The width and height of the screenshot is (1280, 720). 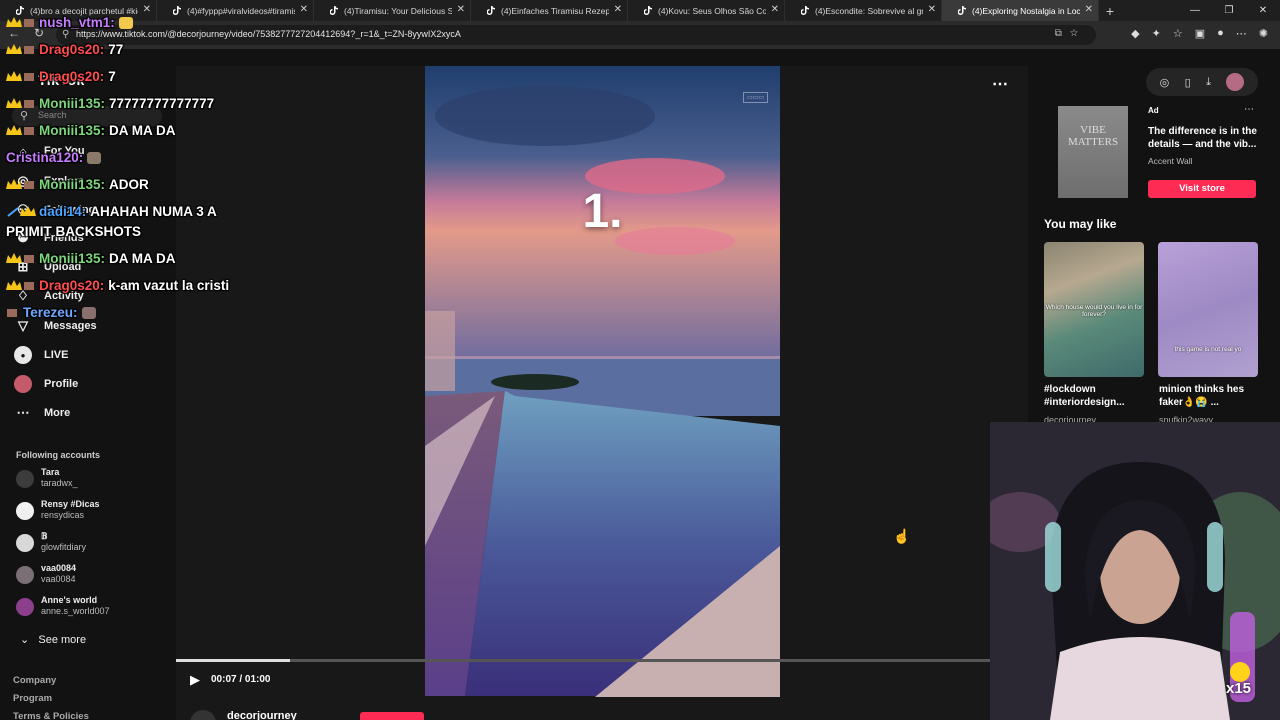 What do you see at coordinates (549, 10) in the screenshot?
I see `browser-tab: (4)Einfaches Tiramisu Rezept mit ✕` at bounding box center [549, 10].